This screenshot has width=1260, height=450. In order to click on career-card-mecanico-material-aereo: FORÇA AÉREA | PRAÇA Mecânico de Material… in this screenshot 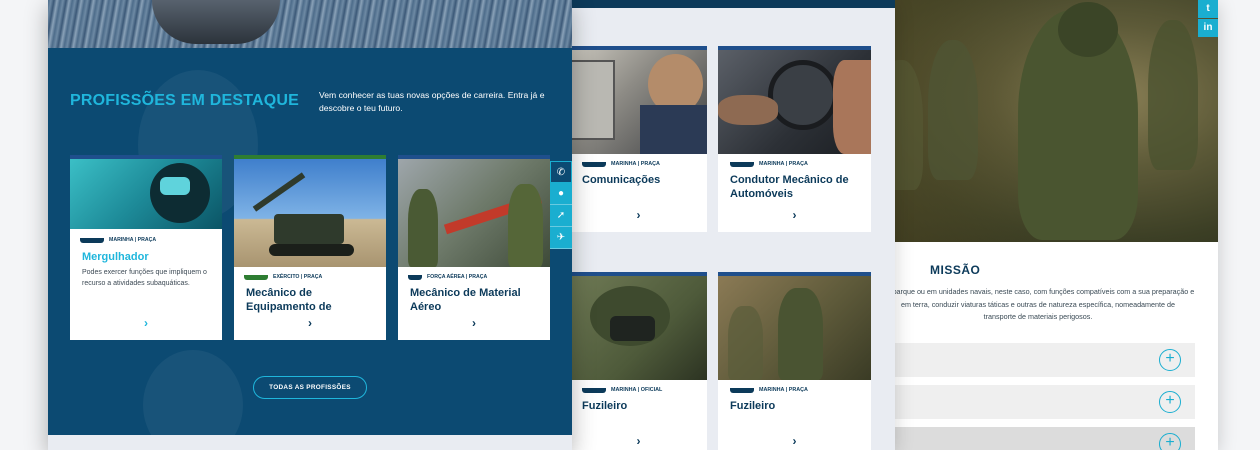, I will do `click(474, 247)`.